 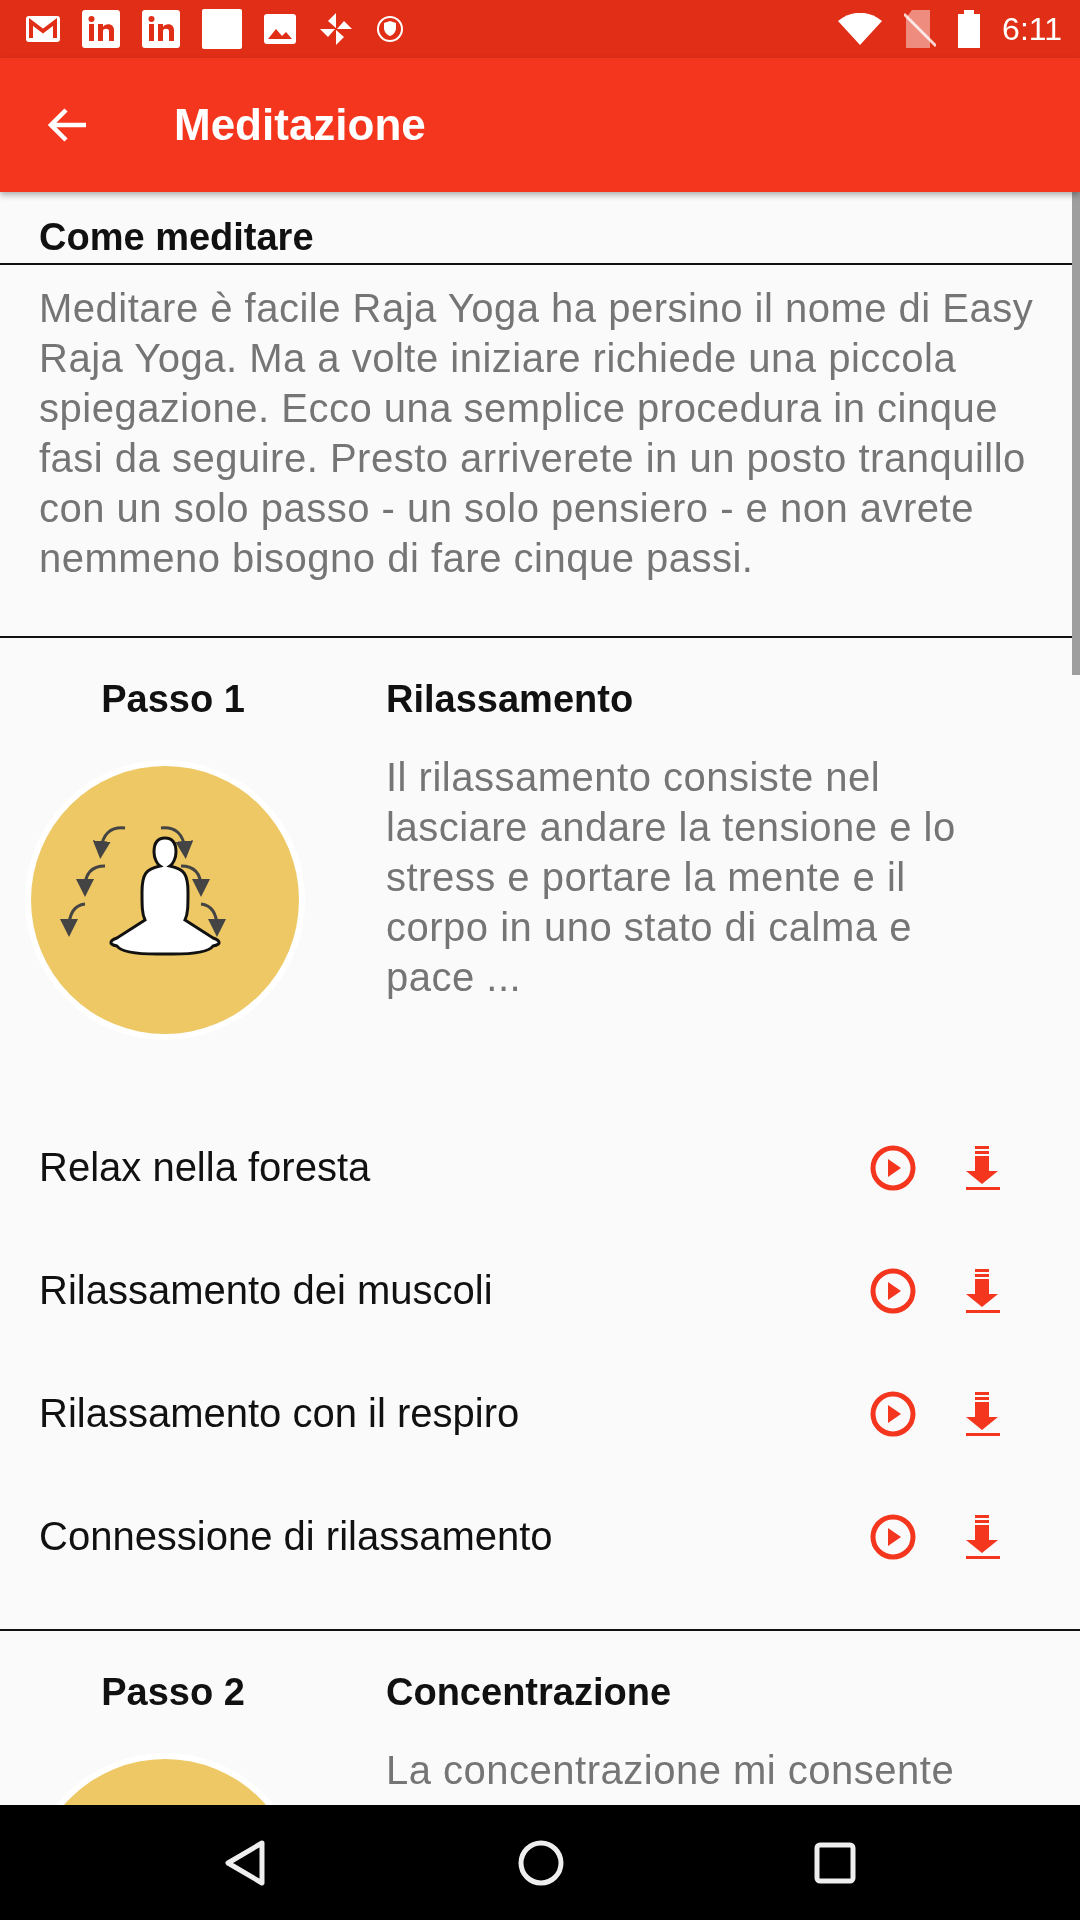 What do you see at coordinates (176, 237) in the screenshot?
I see `section-heading: Come meditare` at bounding box center [176, 237].